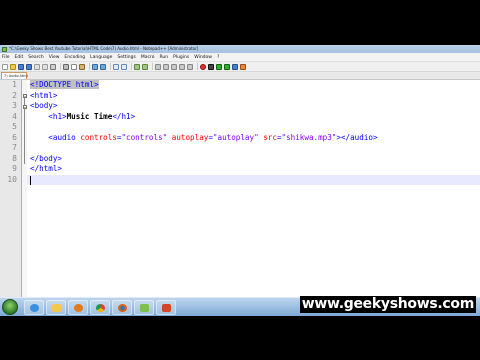  I want to click on body-open-tag: <body>, so click(44, 105).